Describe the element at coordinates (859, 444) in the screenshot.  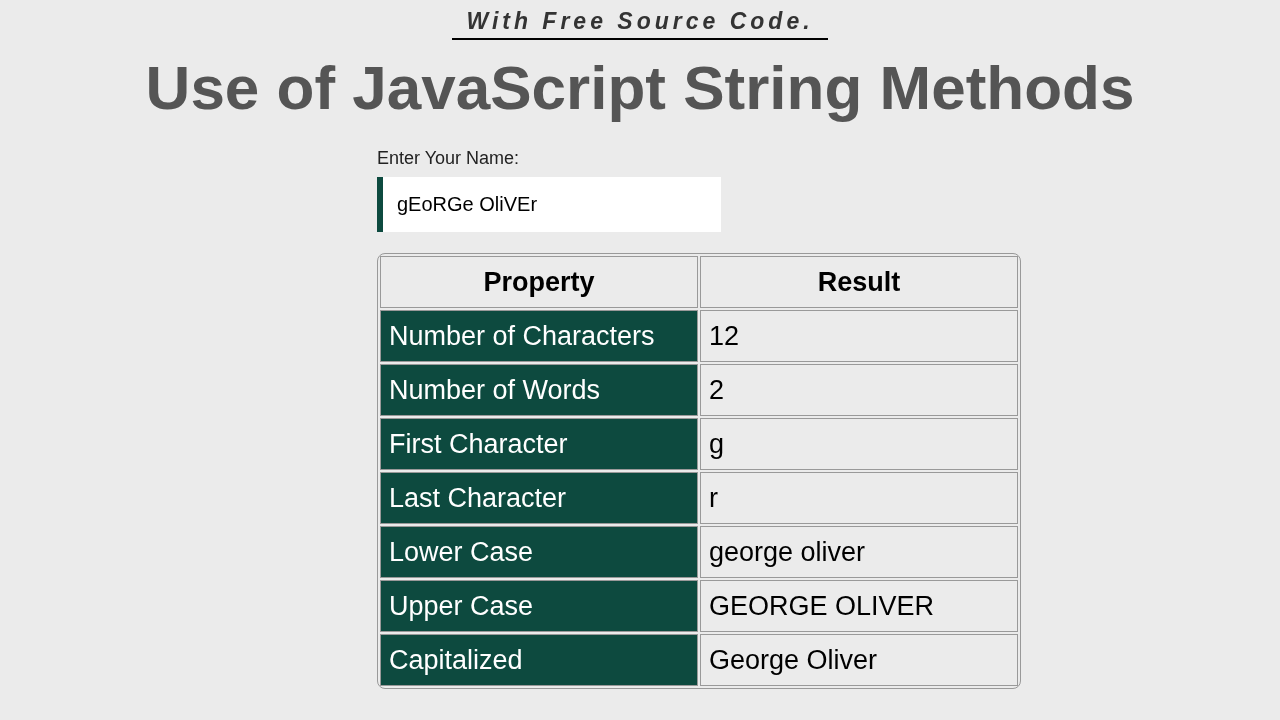
I see `result-cell: g` at that location.